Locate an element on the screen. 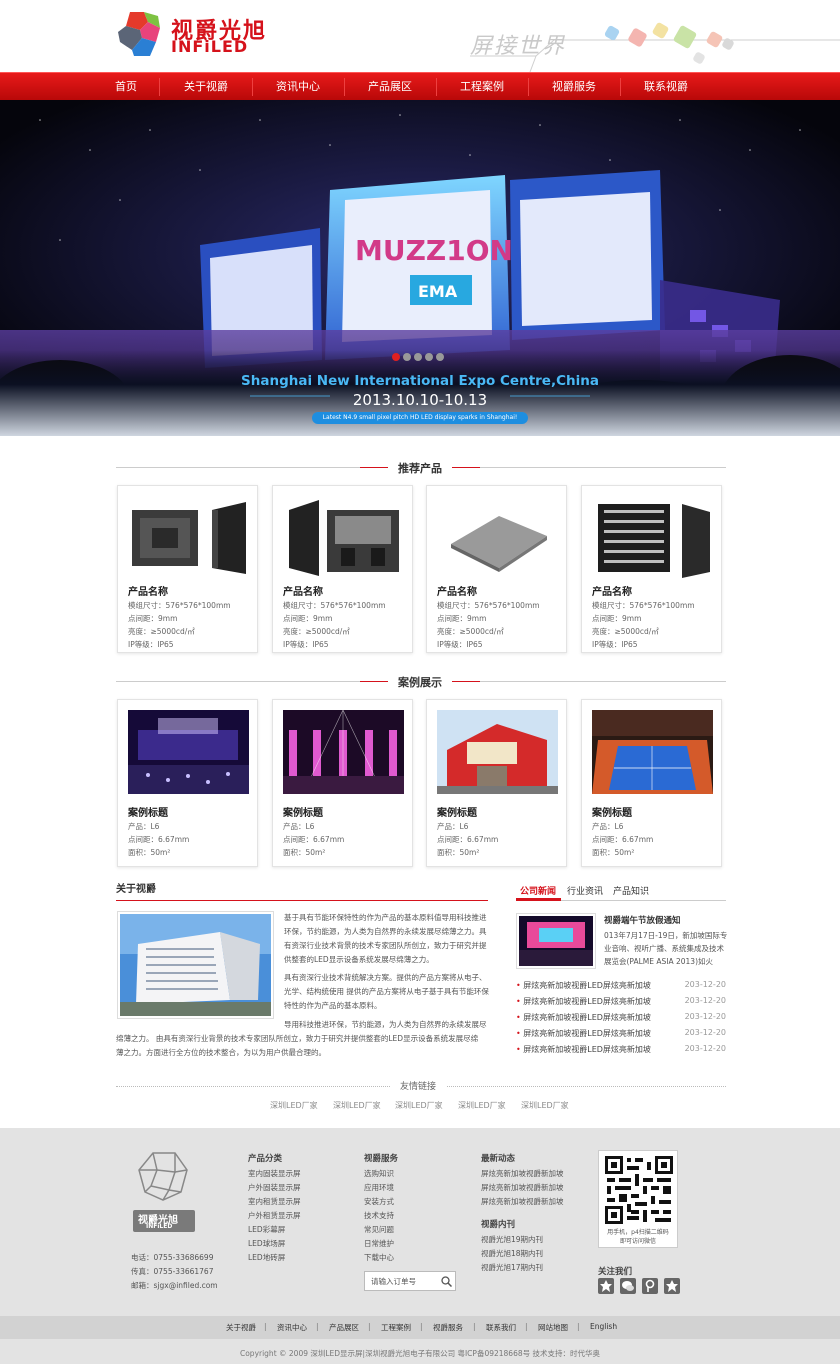 Image resolution: width=840 pixels, height=1364 pixels. bottom-nav-link: 产品展区 is located at coordinates (344, 1327).